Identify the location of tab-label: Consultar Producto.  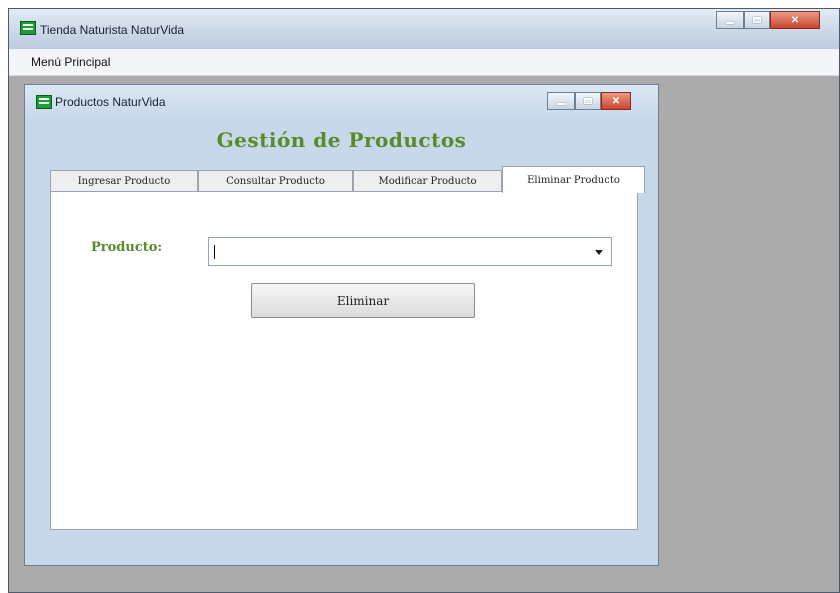
(275, 181).